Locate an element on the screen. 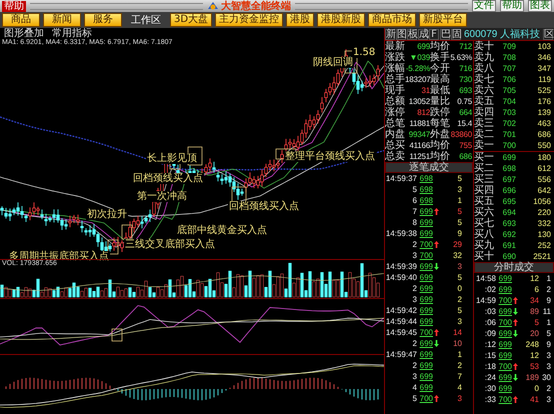 The width and height of the screenshot is (554, 414). panel-tab-button: F is located at coordinates (434, 34).